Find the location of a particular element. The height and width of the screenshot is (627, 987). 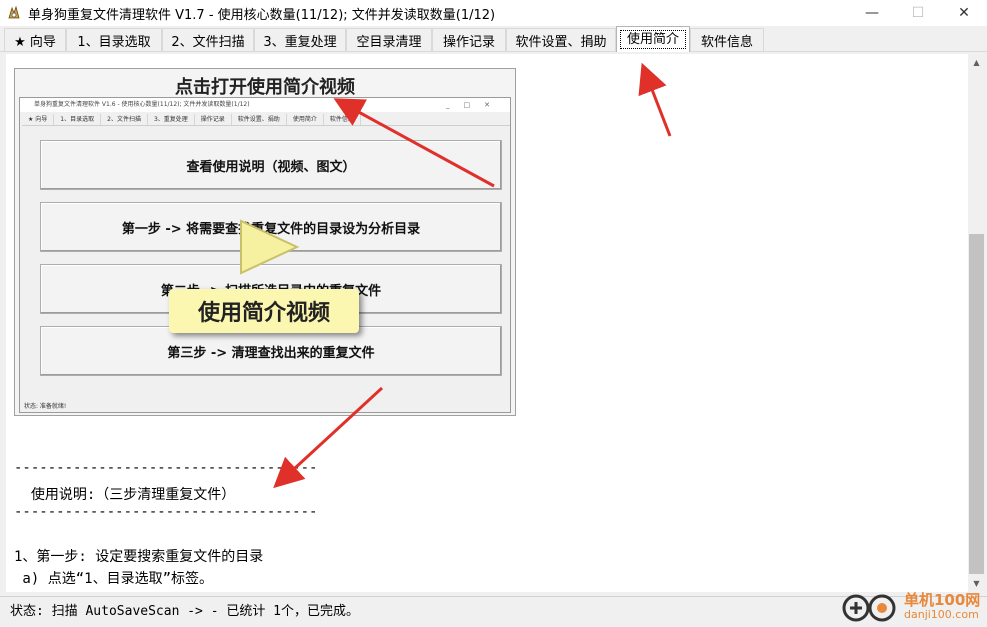

preview-tab: 1、目录选取 is located at coordinates (78, 119).